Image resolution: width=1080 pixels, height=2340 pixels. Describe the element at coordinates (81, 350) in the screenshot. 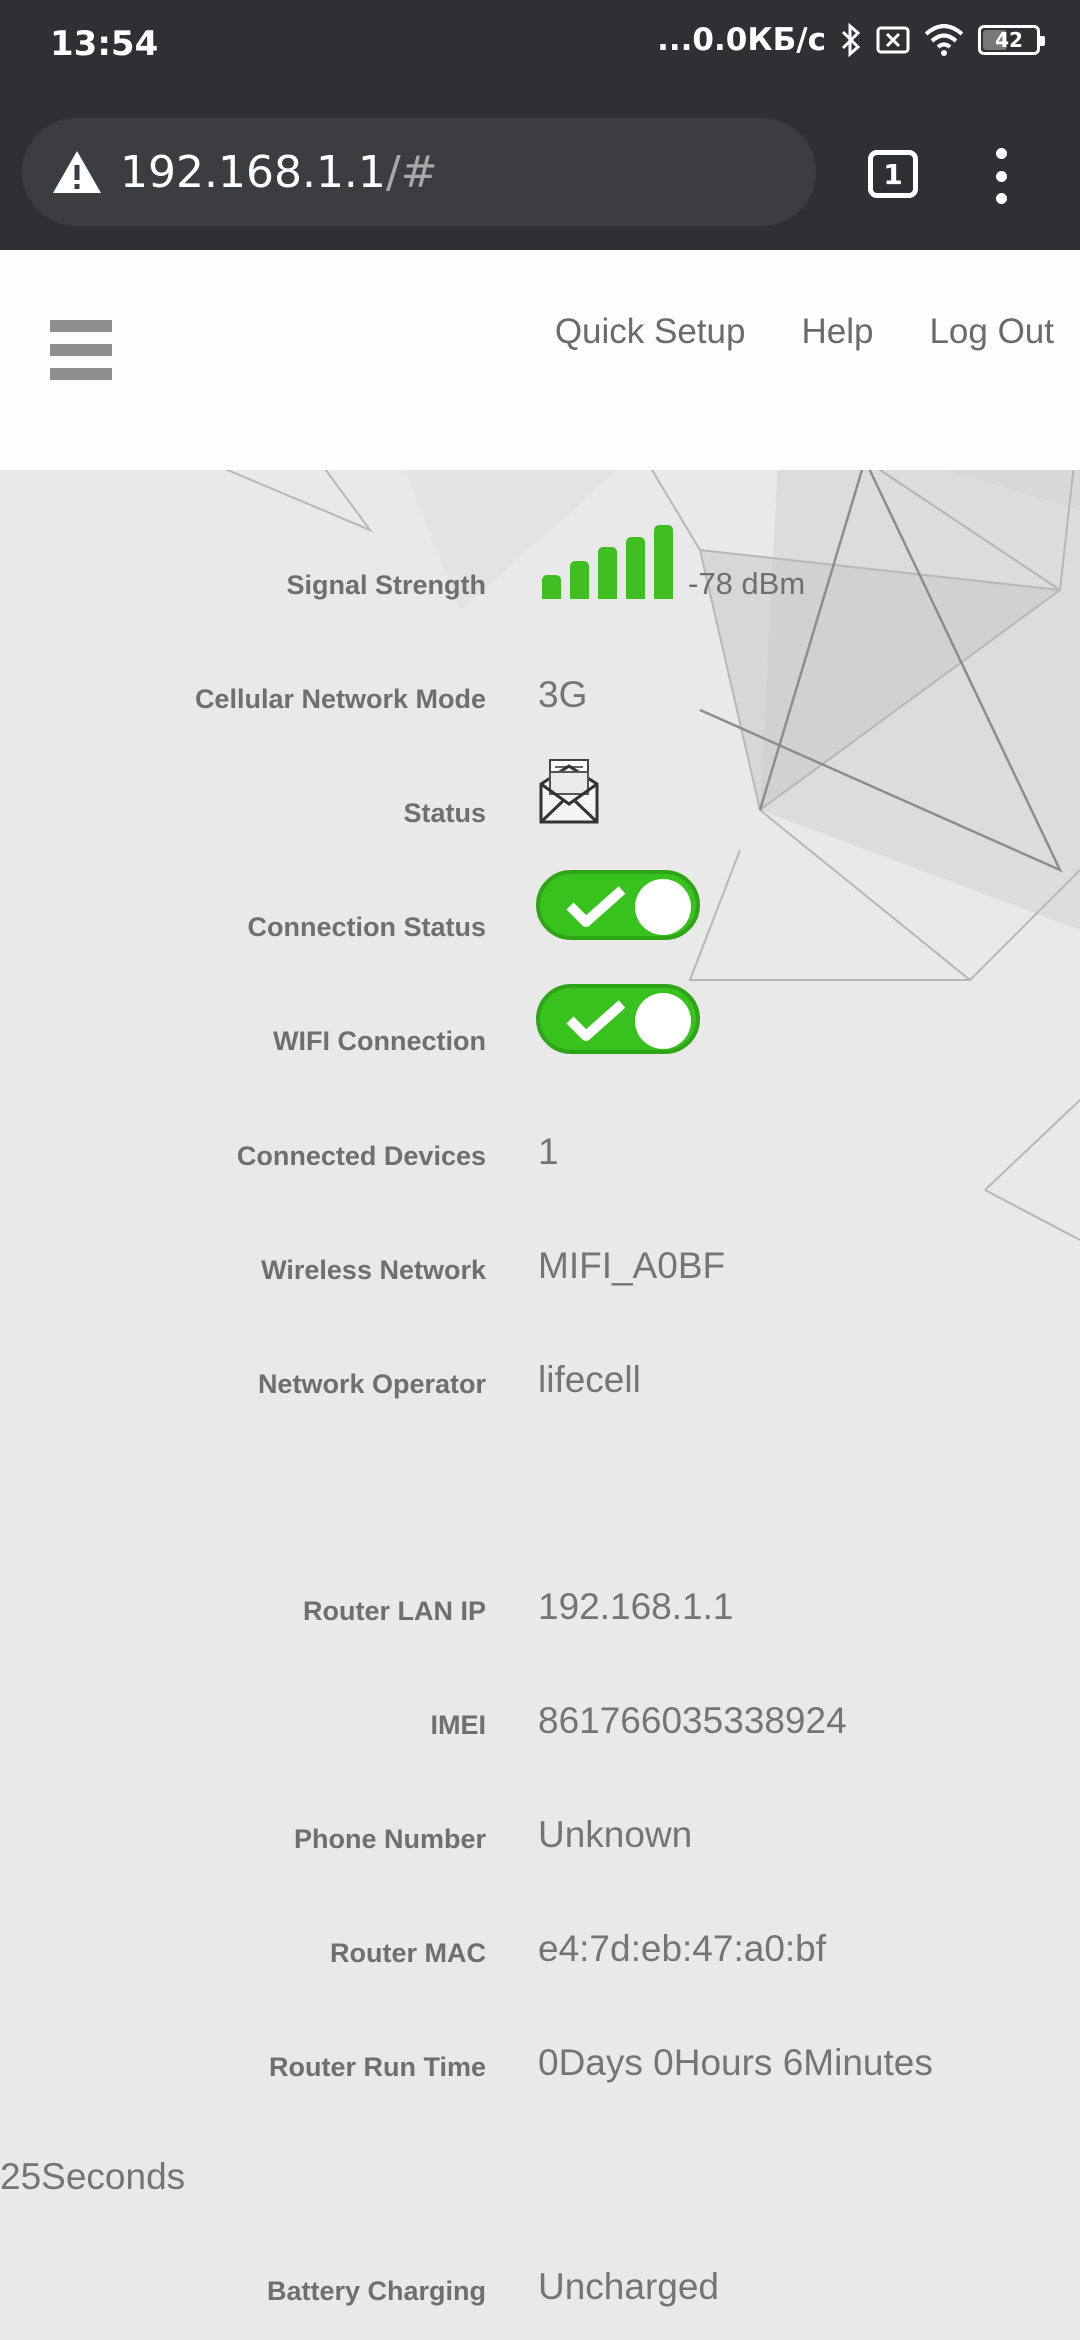

I see `hamburger-menu-icon` at that location.